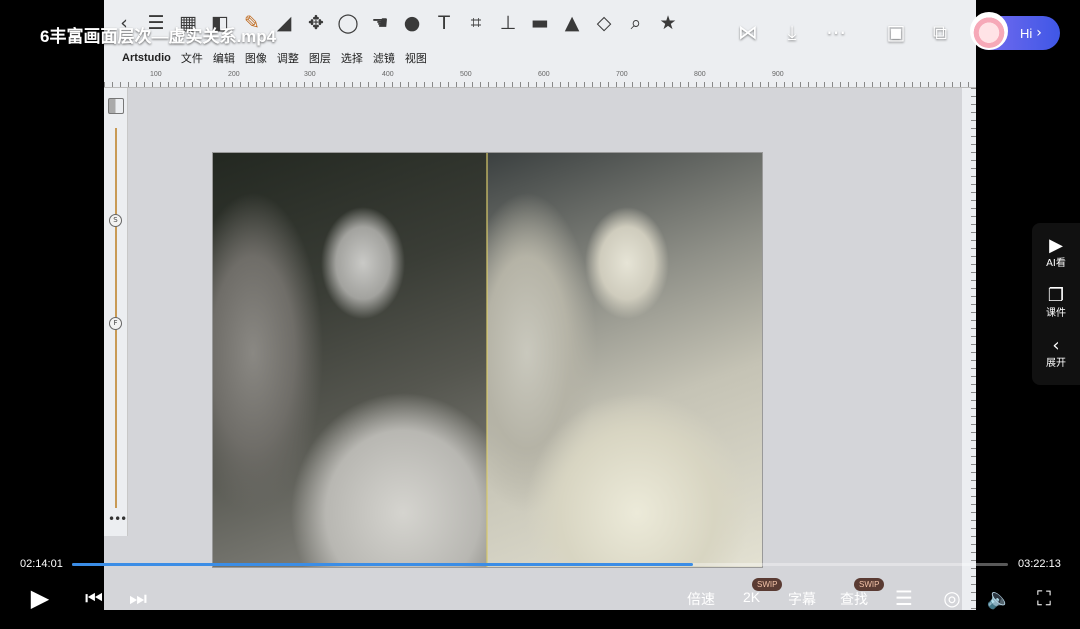  I want to click on fullscreen-icon: ⛶, so click(1044, 598).